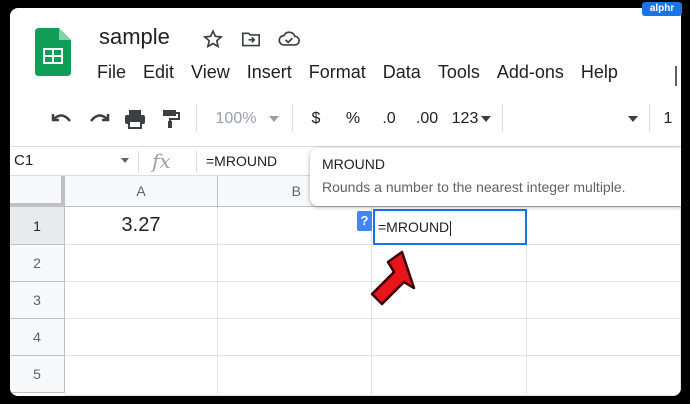  I want to click on increase-decimal-label: .00, so click(427, 118).